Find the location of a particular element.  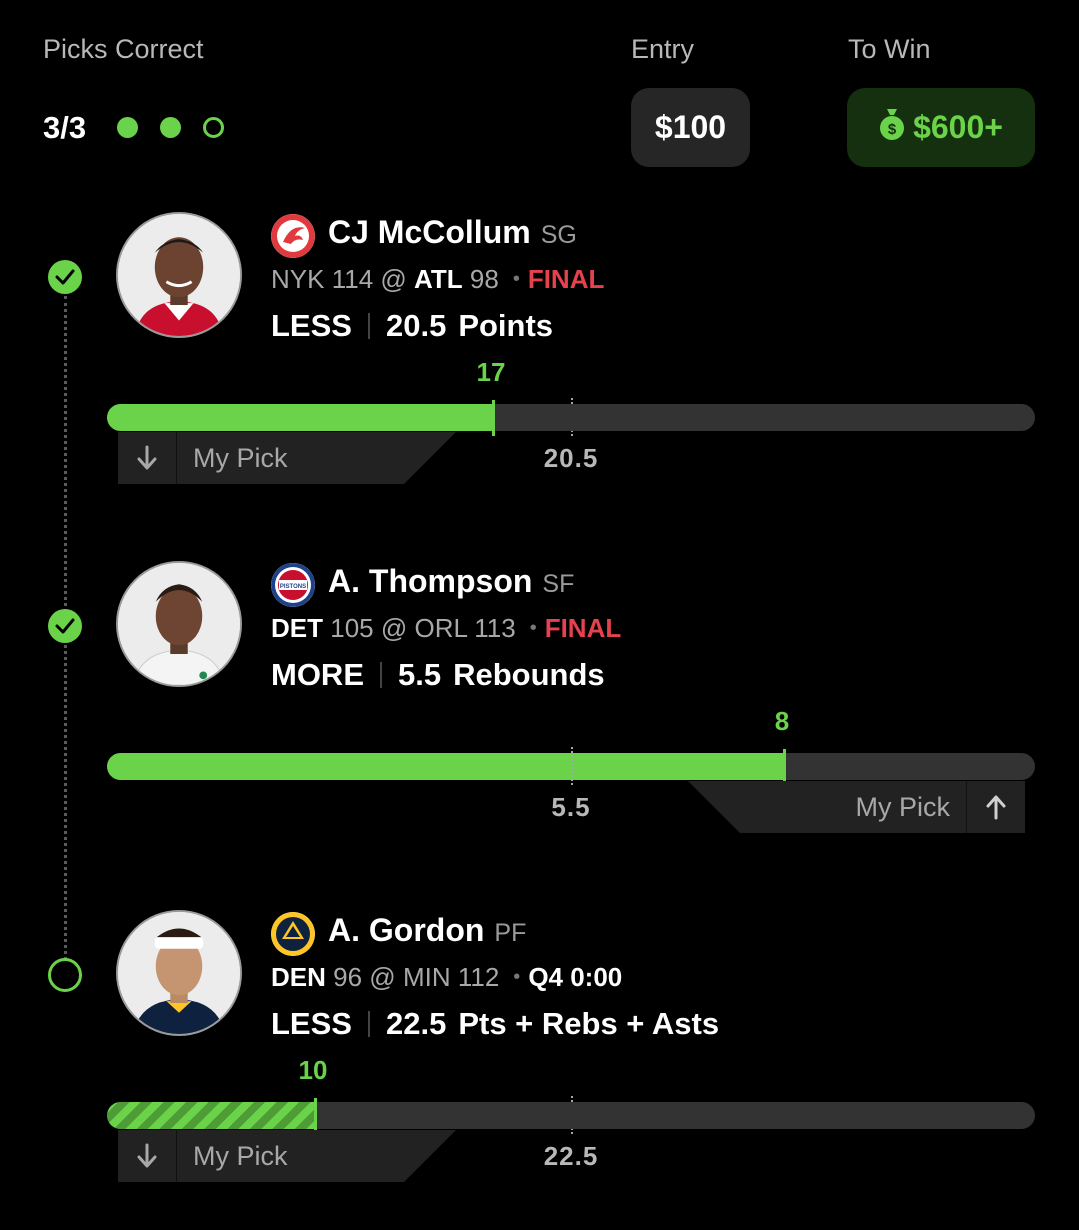

line-value: 5.5 is located at coordinates (420, 674).